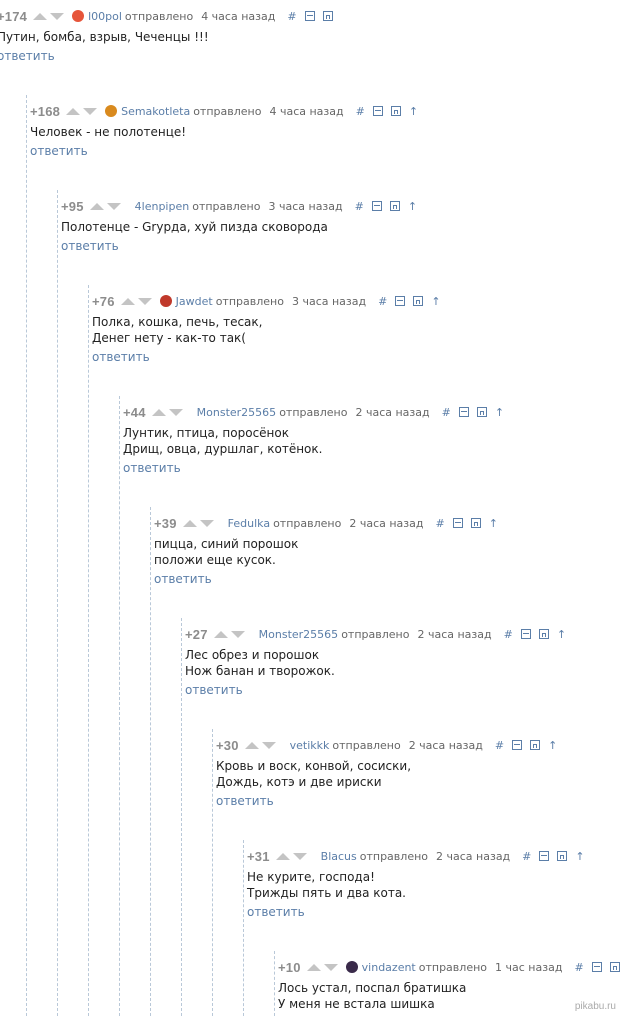  I want to click on comment-rating: +39, so click(165, 523).